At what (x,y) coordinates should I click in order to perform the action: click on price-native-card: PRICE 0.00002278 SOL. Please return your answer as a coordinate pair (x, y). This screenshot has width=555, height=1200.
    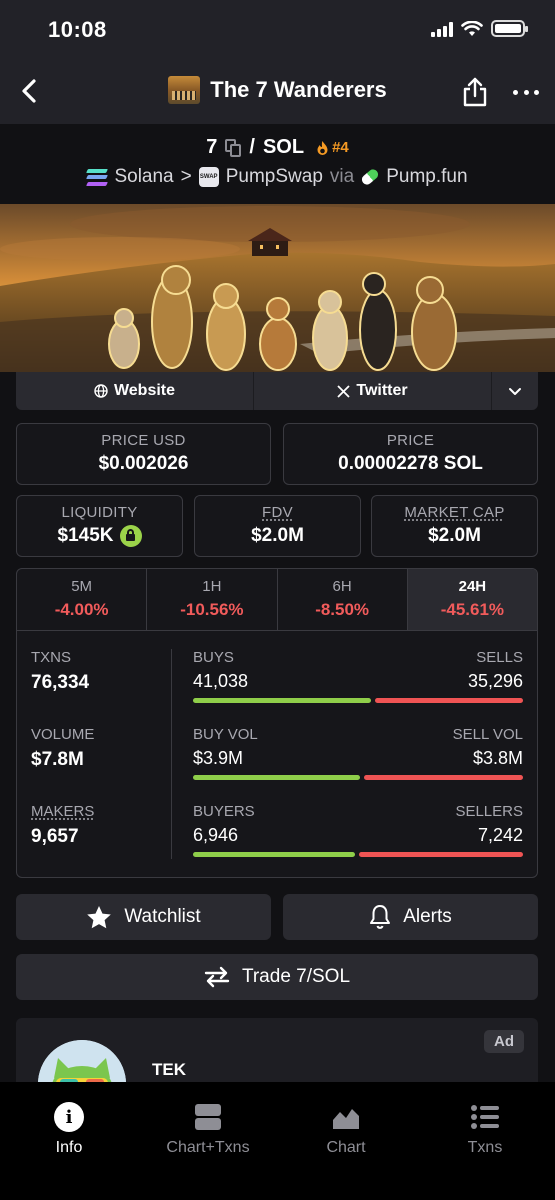
    Looking at the image, I should click on (410, 454).